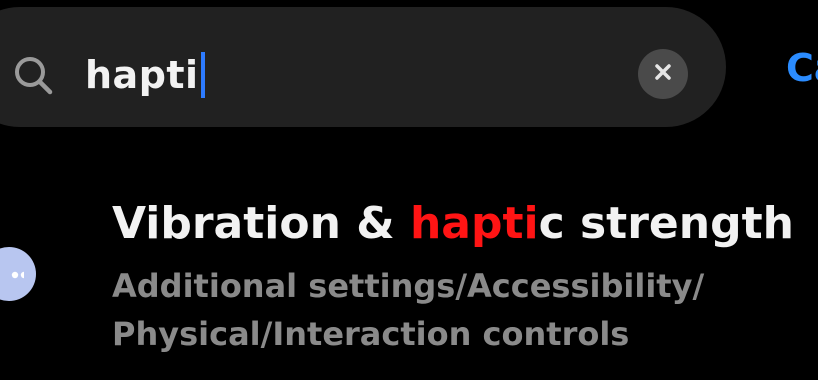  I want to click on clear-search-button, so click(663, 74).